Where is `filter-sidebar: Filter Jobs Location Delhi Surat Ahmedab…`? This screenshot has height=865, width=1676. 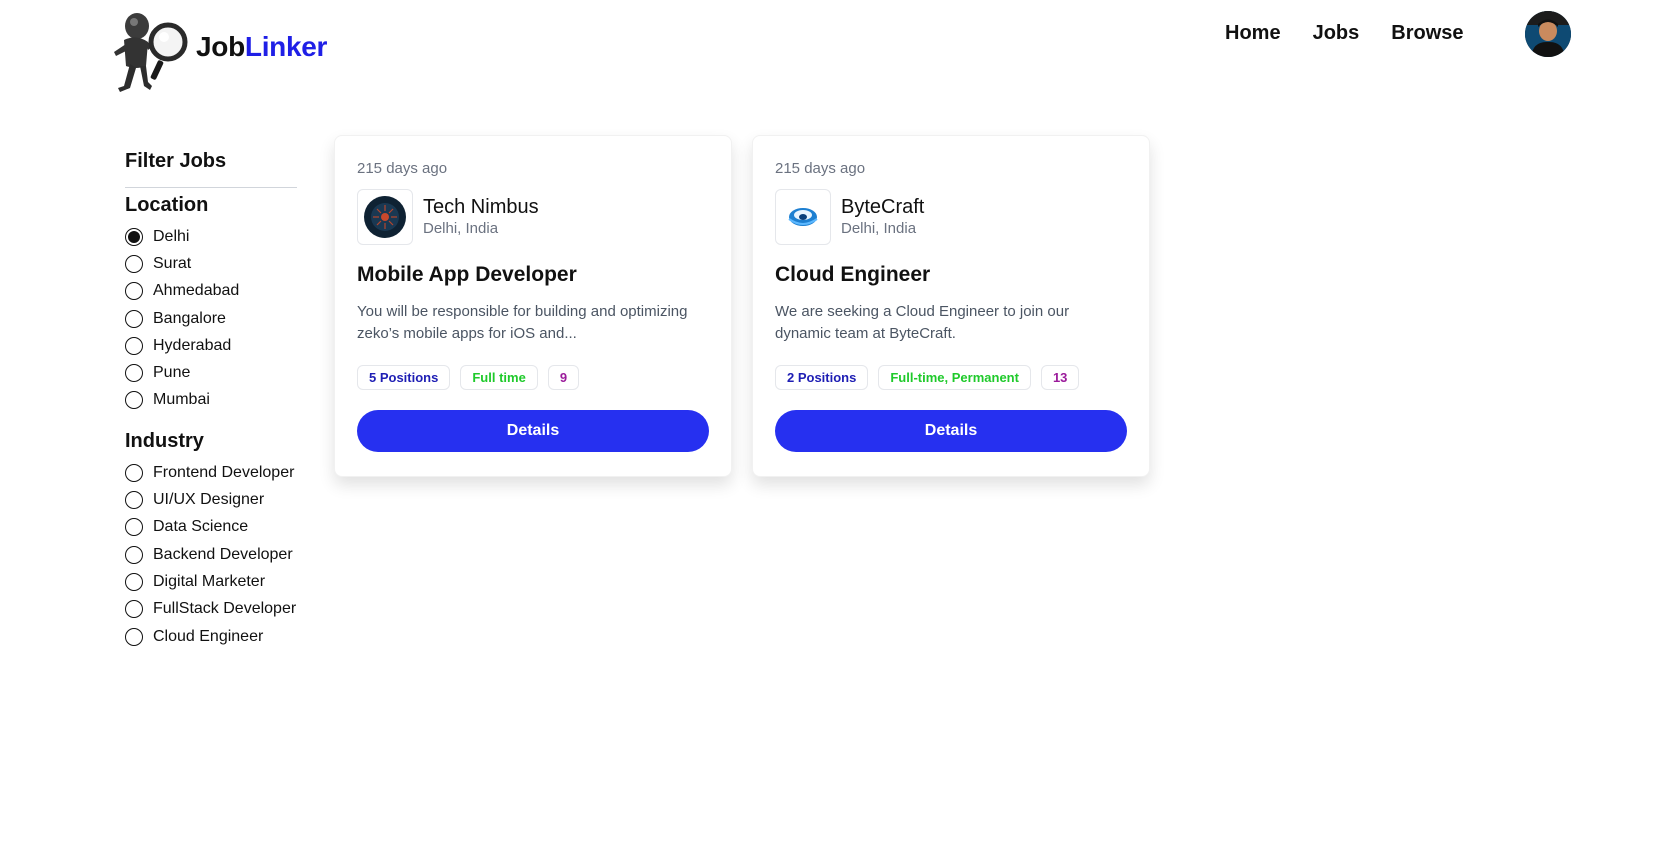
filter-sidebar: Filter Jobs Location Delhi Surat Ahmedab… is located at coordinates (211, 408).